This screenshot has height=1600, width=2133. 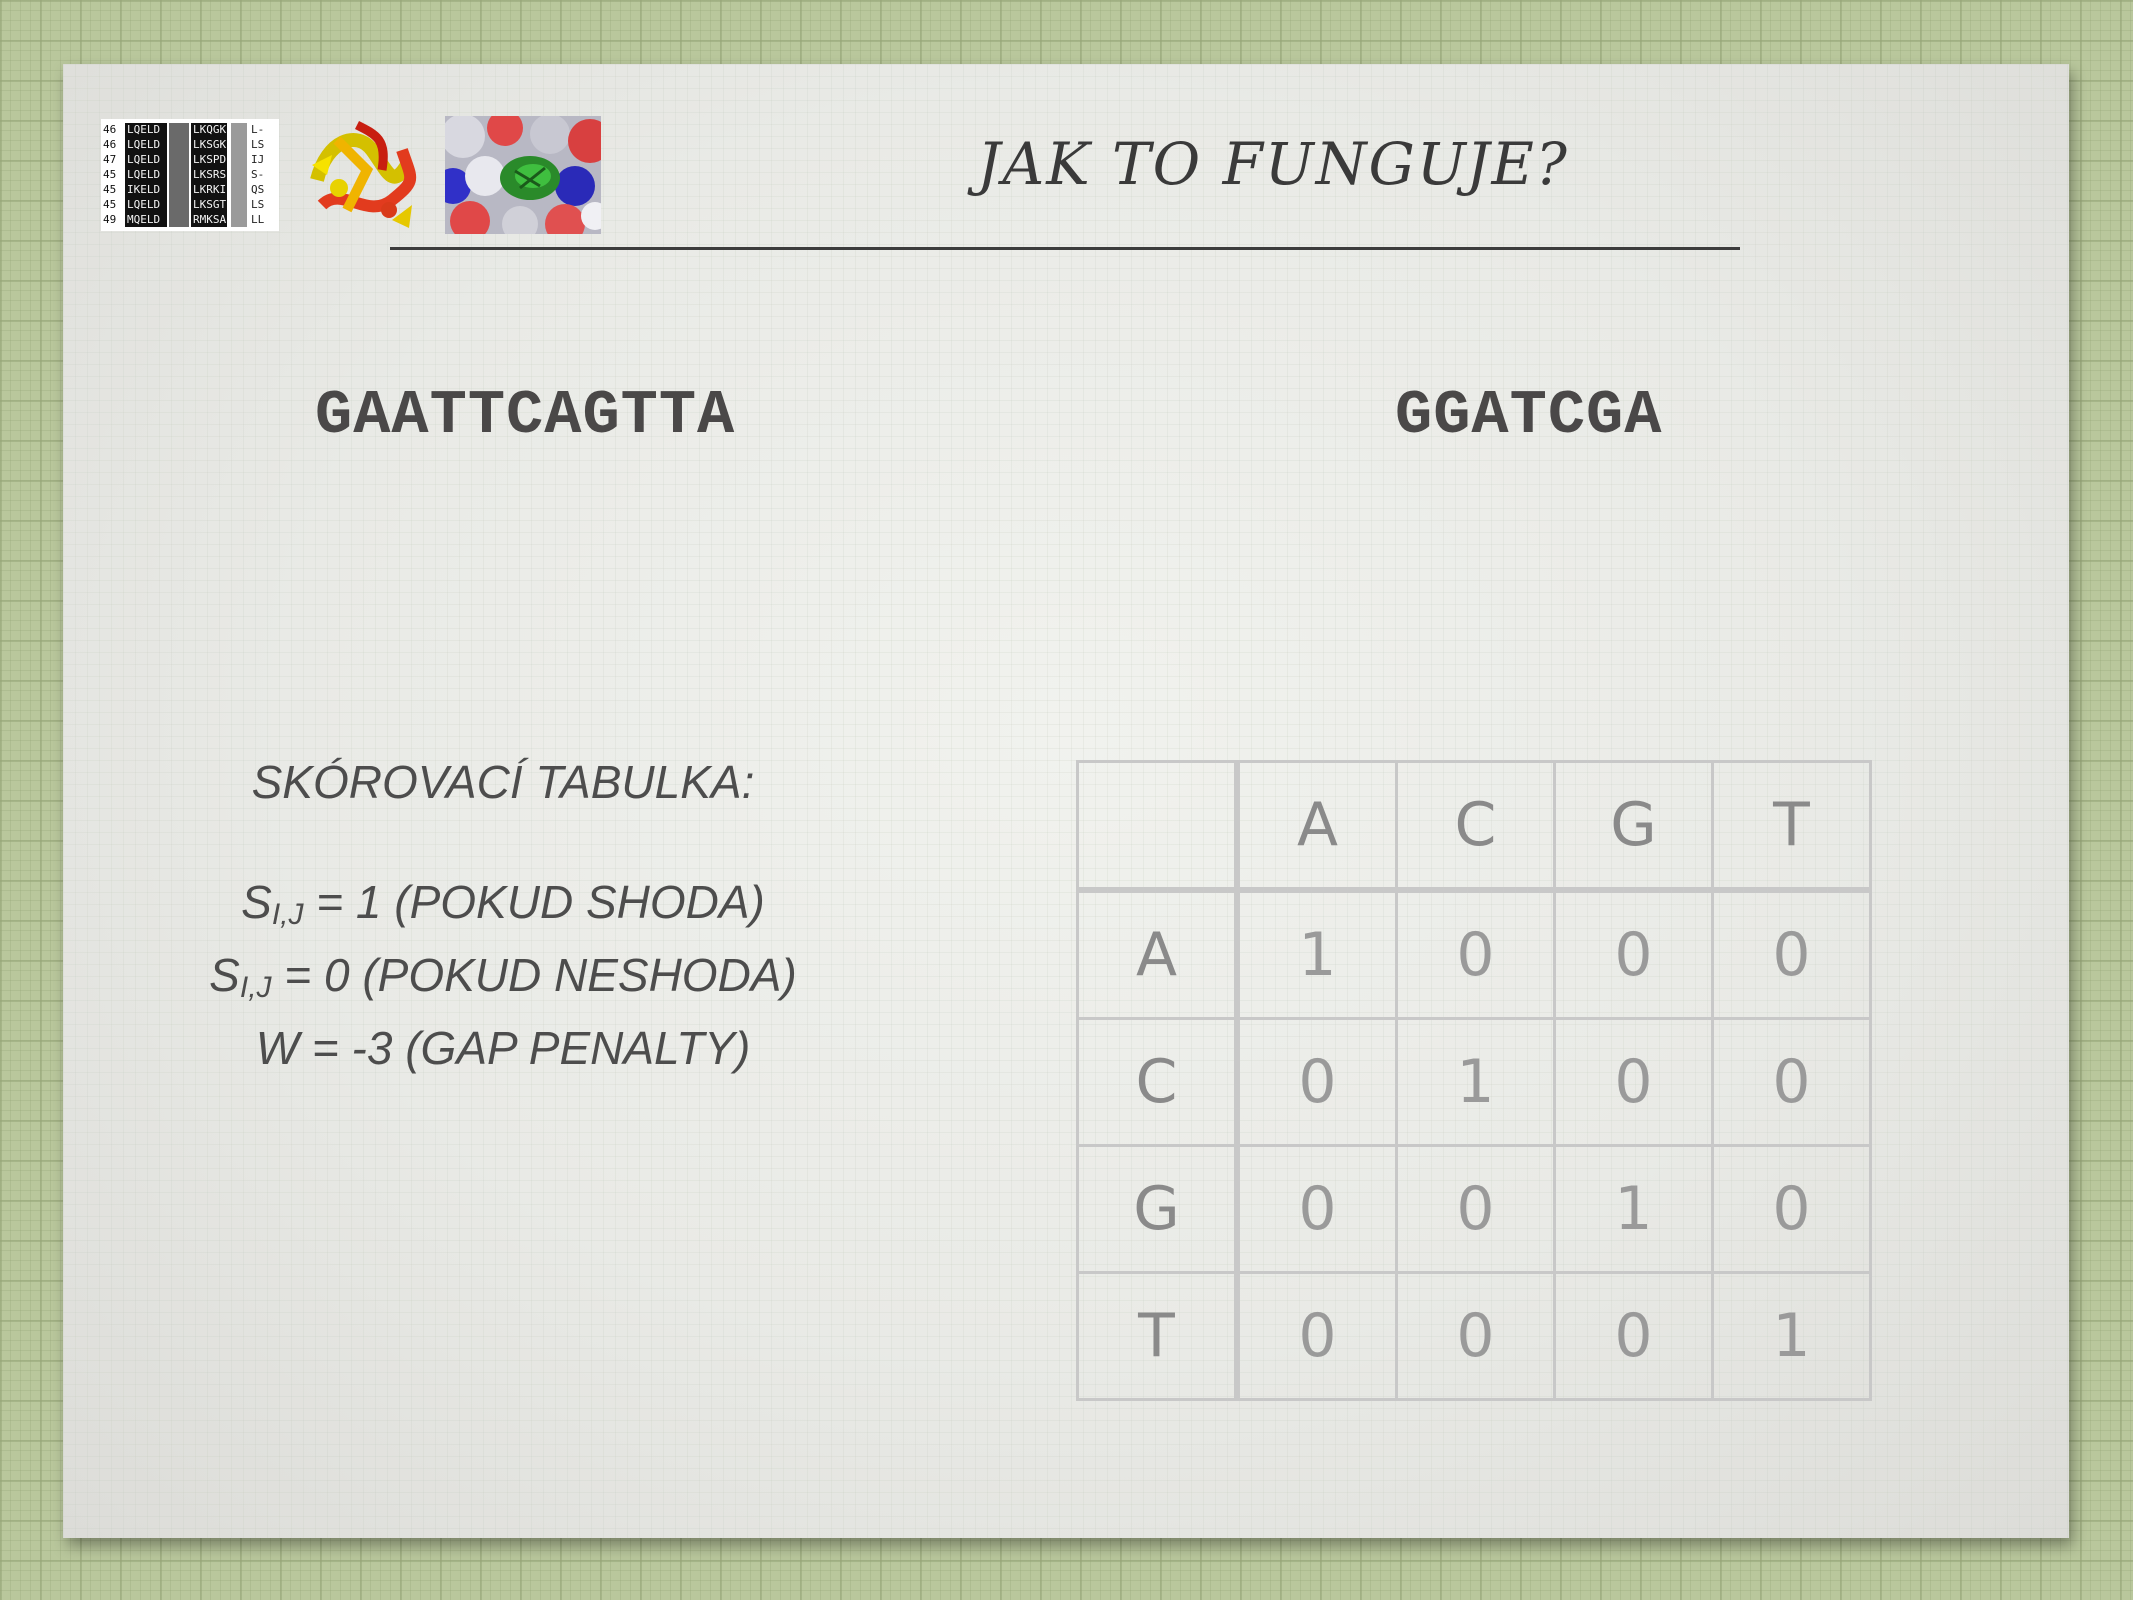 I want to click on svg-text: MQELD, so click(x=143, y=219).